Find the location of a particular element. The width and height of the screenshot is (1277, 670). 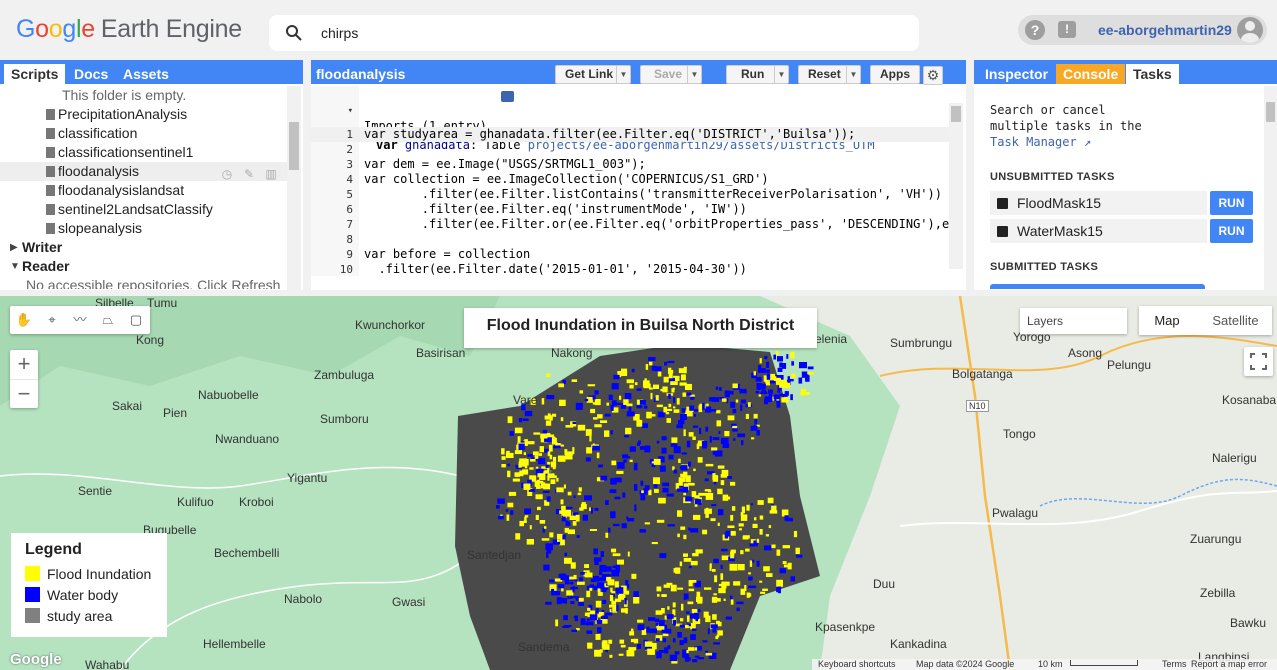

task-manager-link: Task Manager is located at coordinates (1033, 142).